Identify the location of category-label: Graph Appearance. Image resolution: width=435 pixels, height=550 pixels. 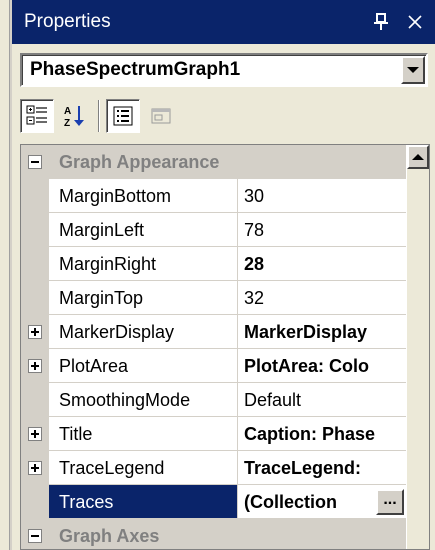
(139, 162).